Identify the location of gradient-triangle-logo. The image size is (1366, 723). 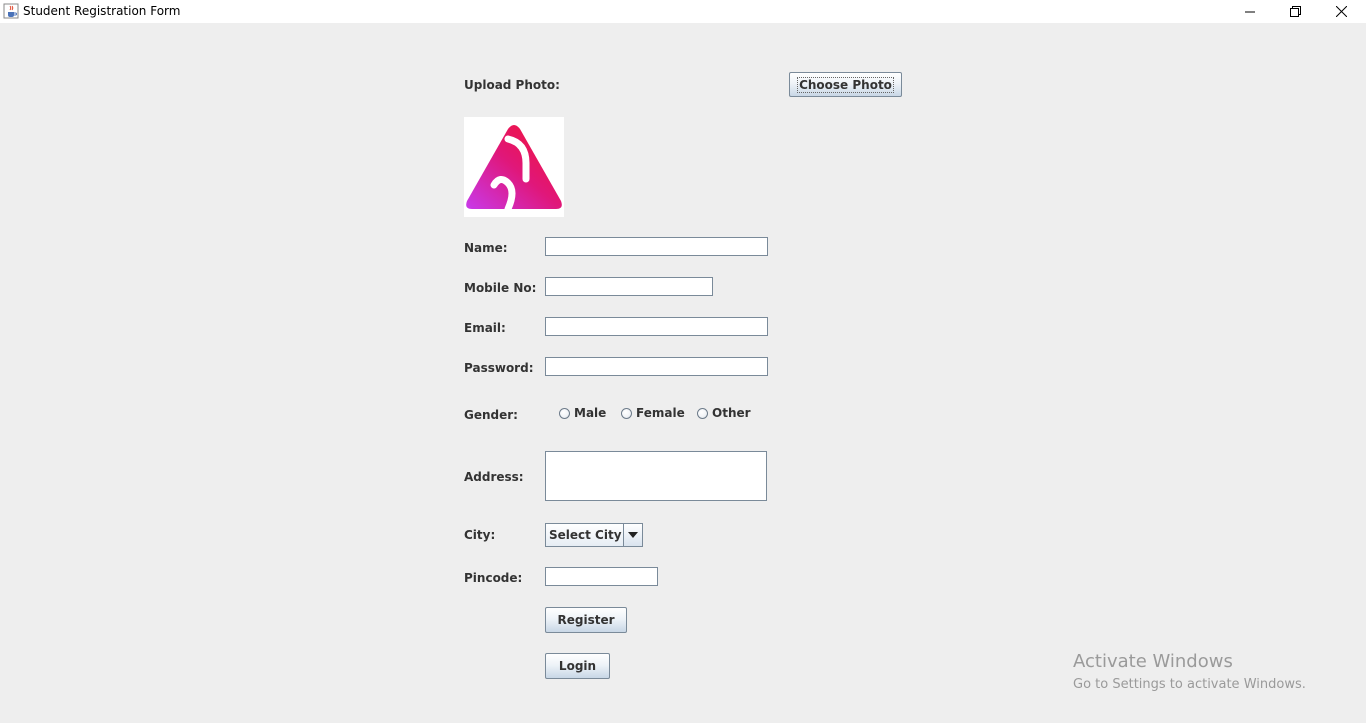
(514, 169).